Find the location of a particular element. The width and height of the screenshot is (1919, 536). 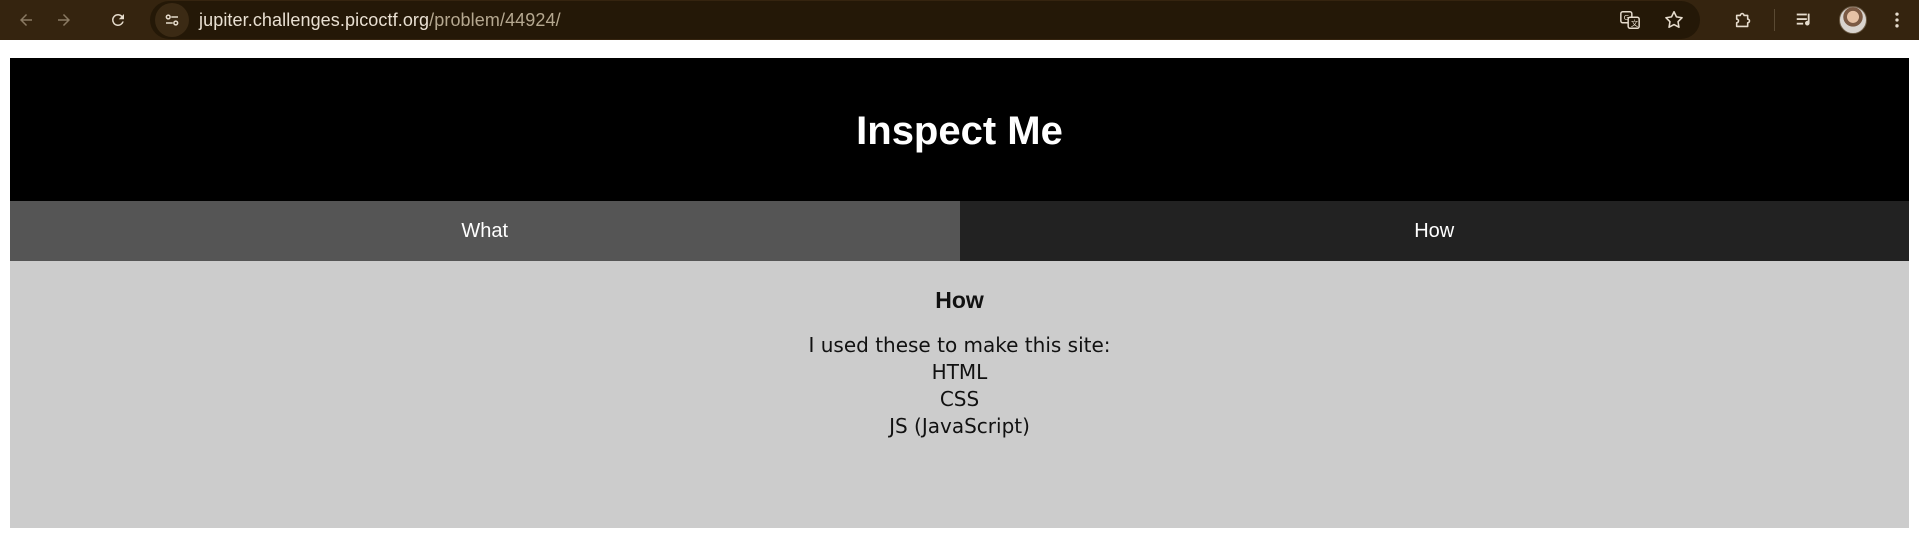

extensions-button is located at coordinates (1744, 20).